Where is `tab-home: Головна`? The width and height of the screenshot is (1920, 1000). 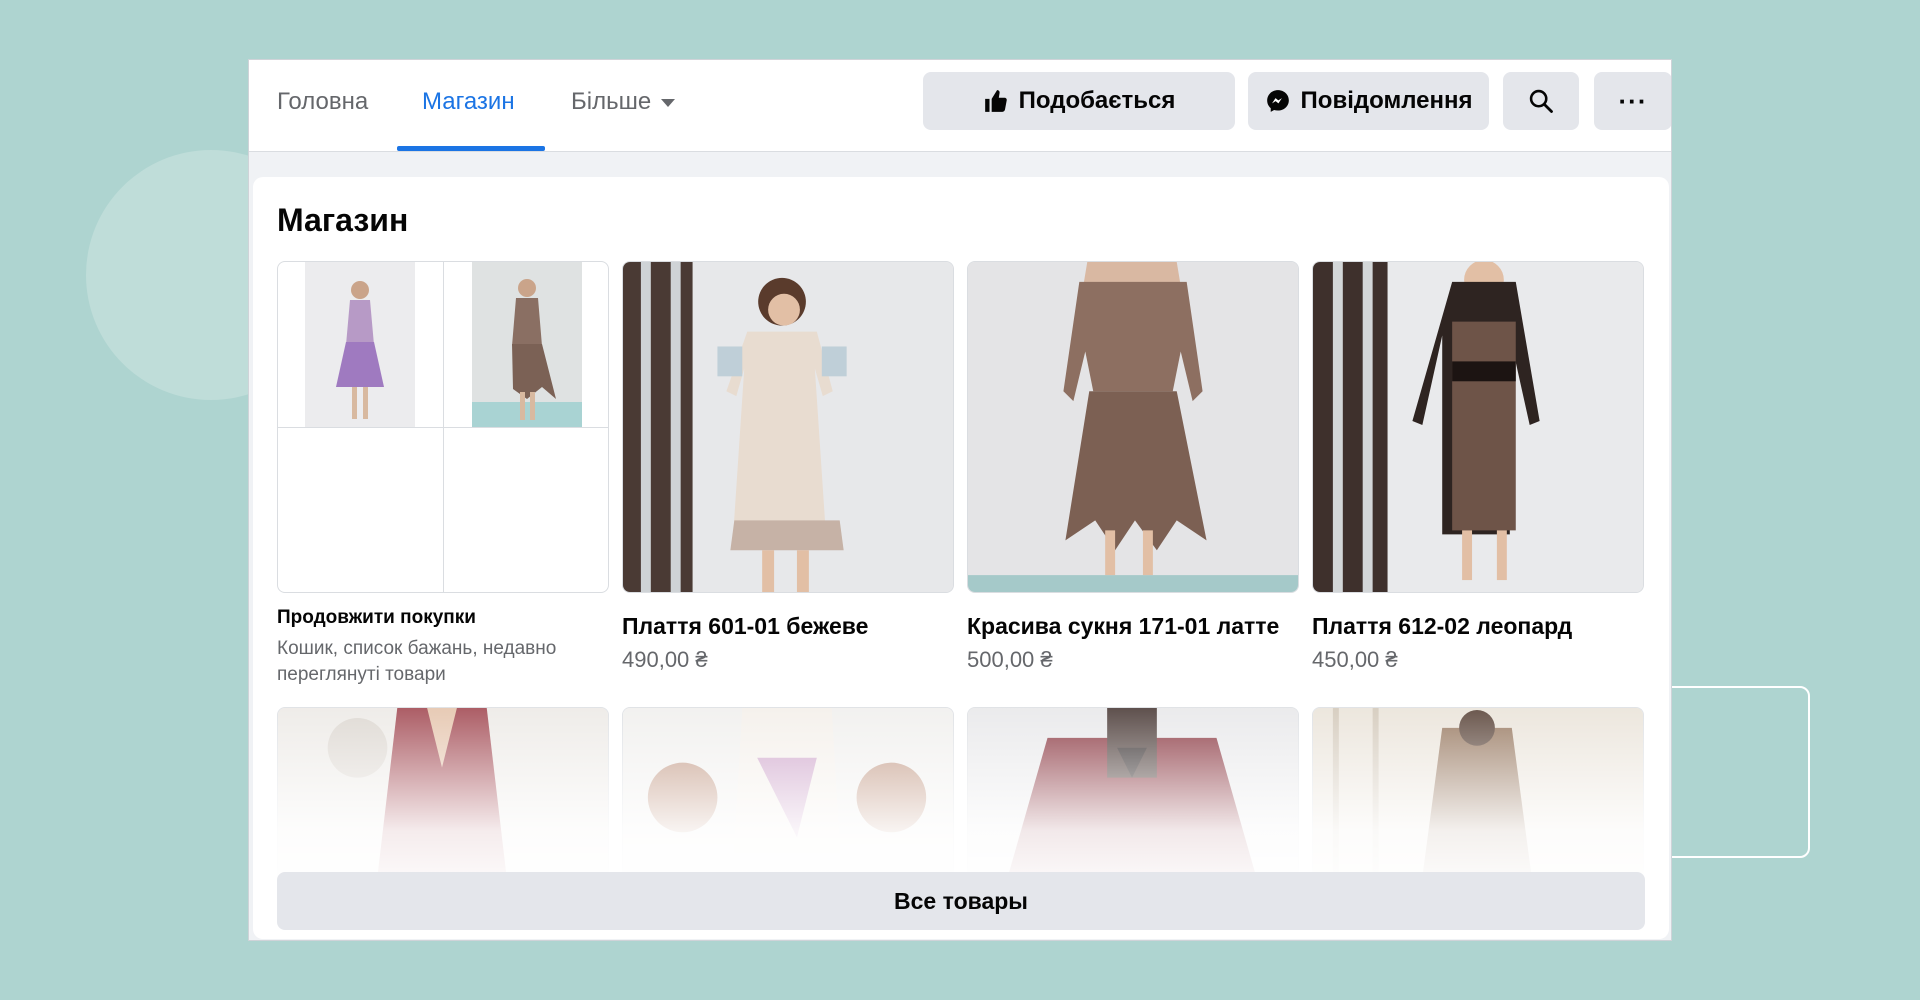
tab-home: Головна is located at coordinates (322, 102).